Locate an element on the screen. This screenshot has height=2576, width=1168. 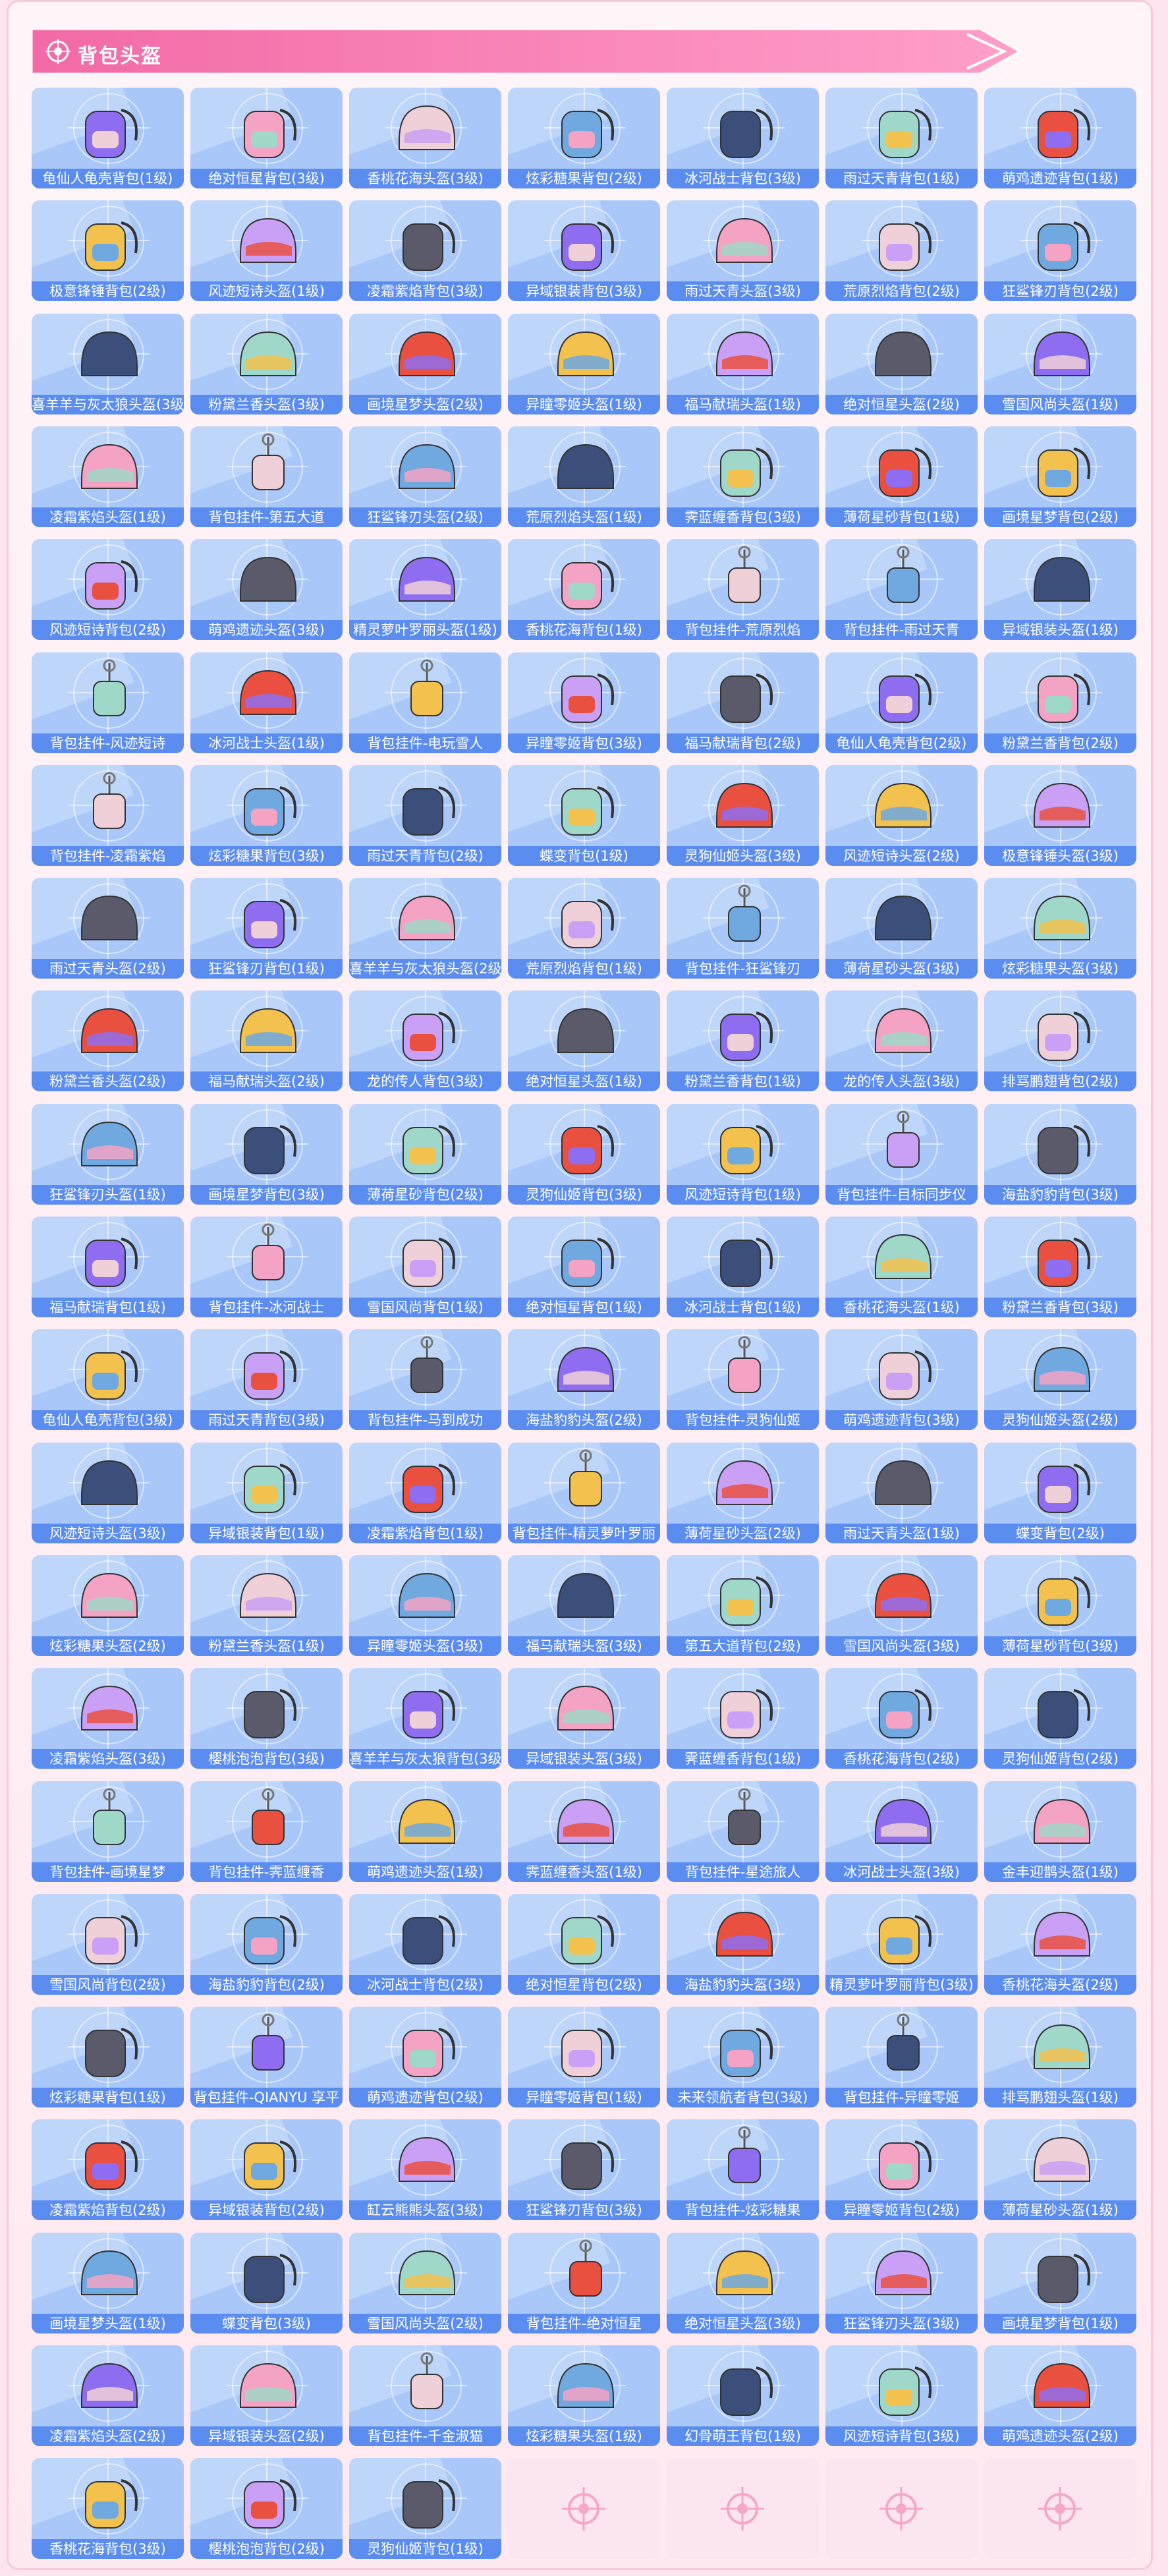
item-tile: 极意锋锤头盔(3级) is located at coordinates (1060, 816).